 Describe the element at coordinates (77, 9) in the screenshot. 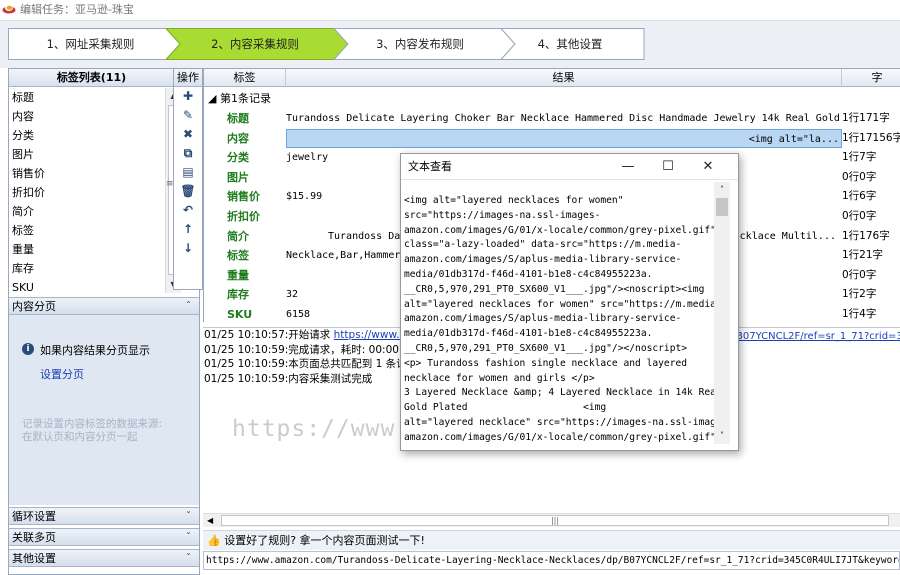

I see `window-title: 编辑任务：亚马逊-珠宝` at that location.